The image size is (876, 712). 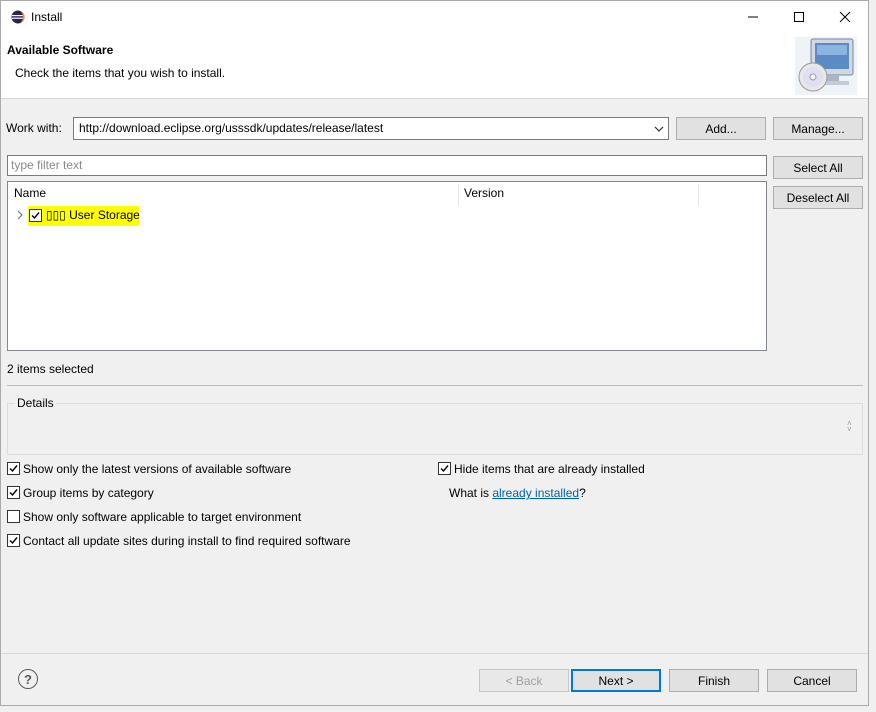 I want to click on group-by-category-checkbox, so click(x=13, y=492).